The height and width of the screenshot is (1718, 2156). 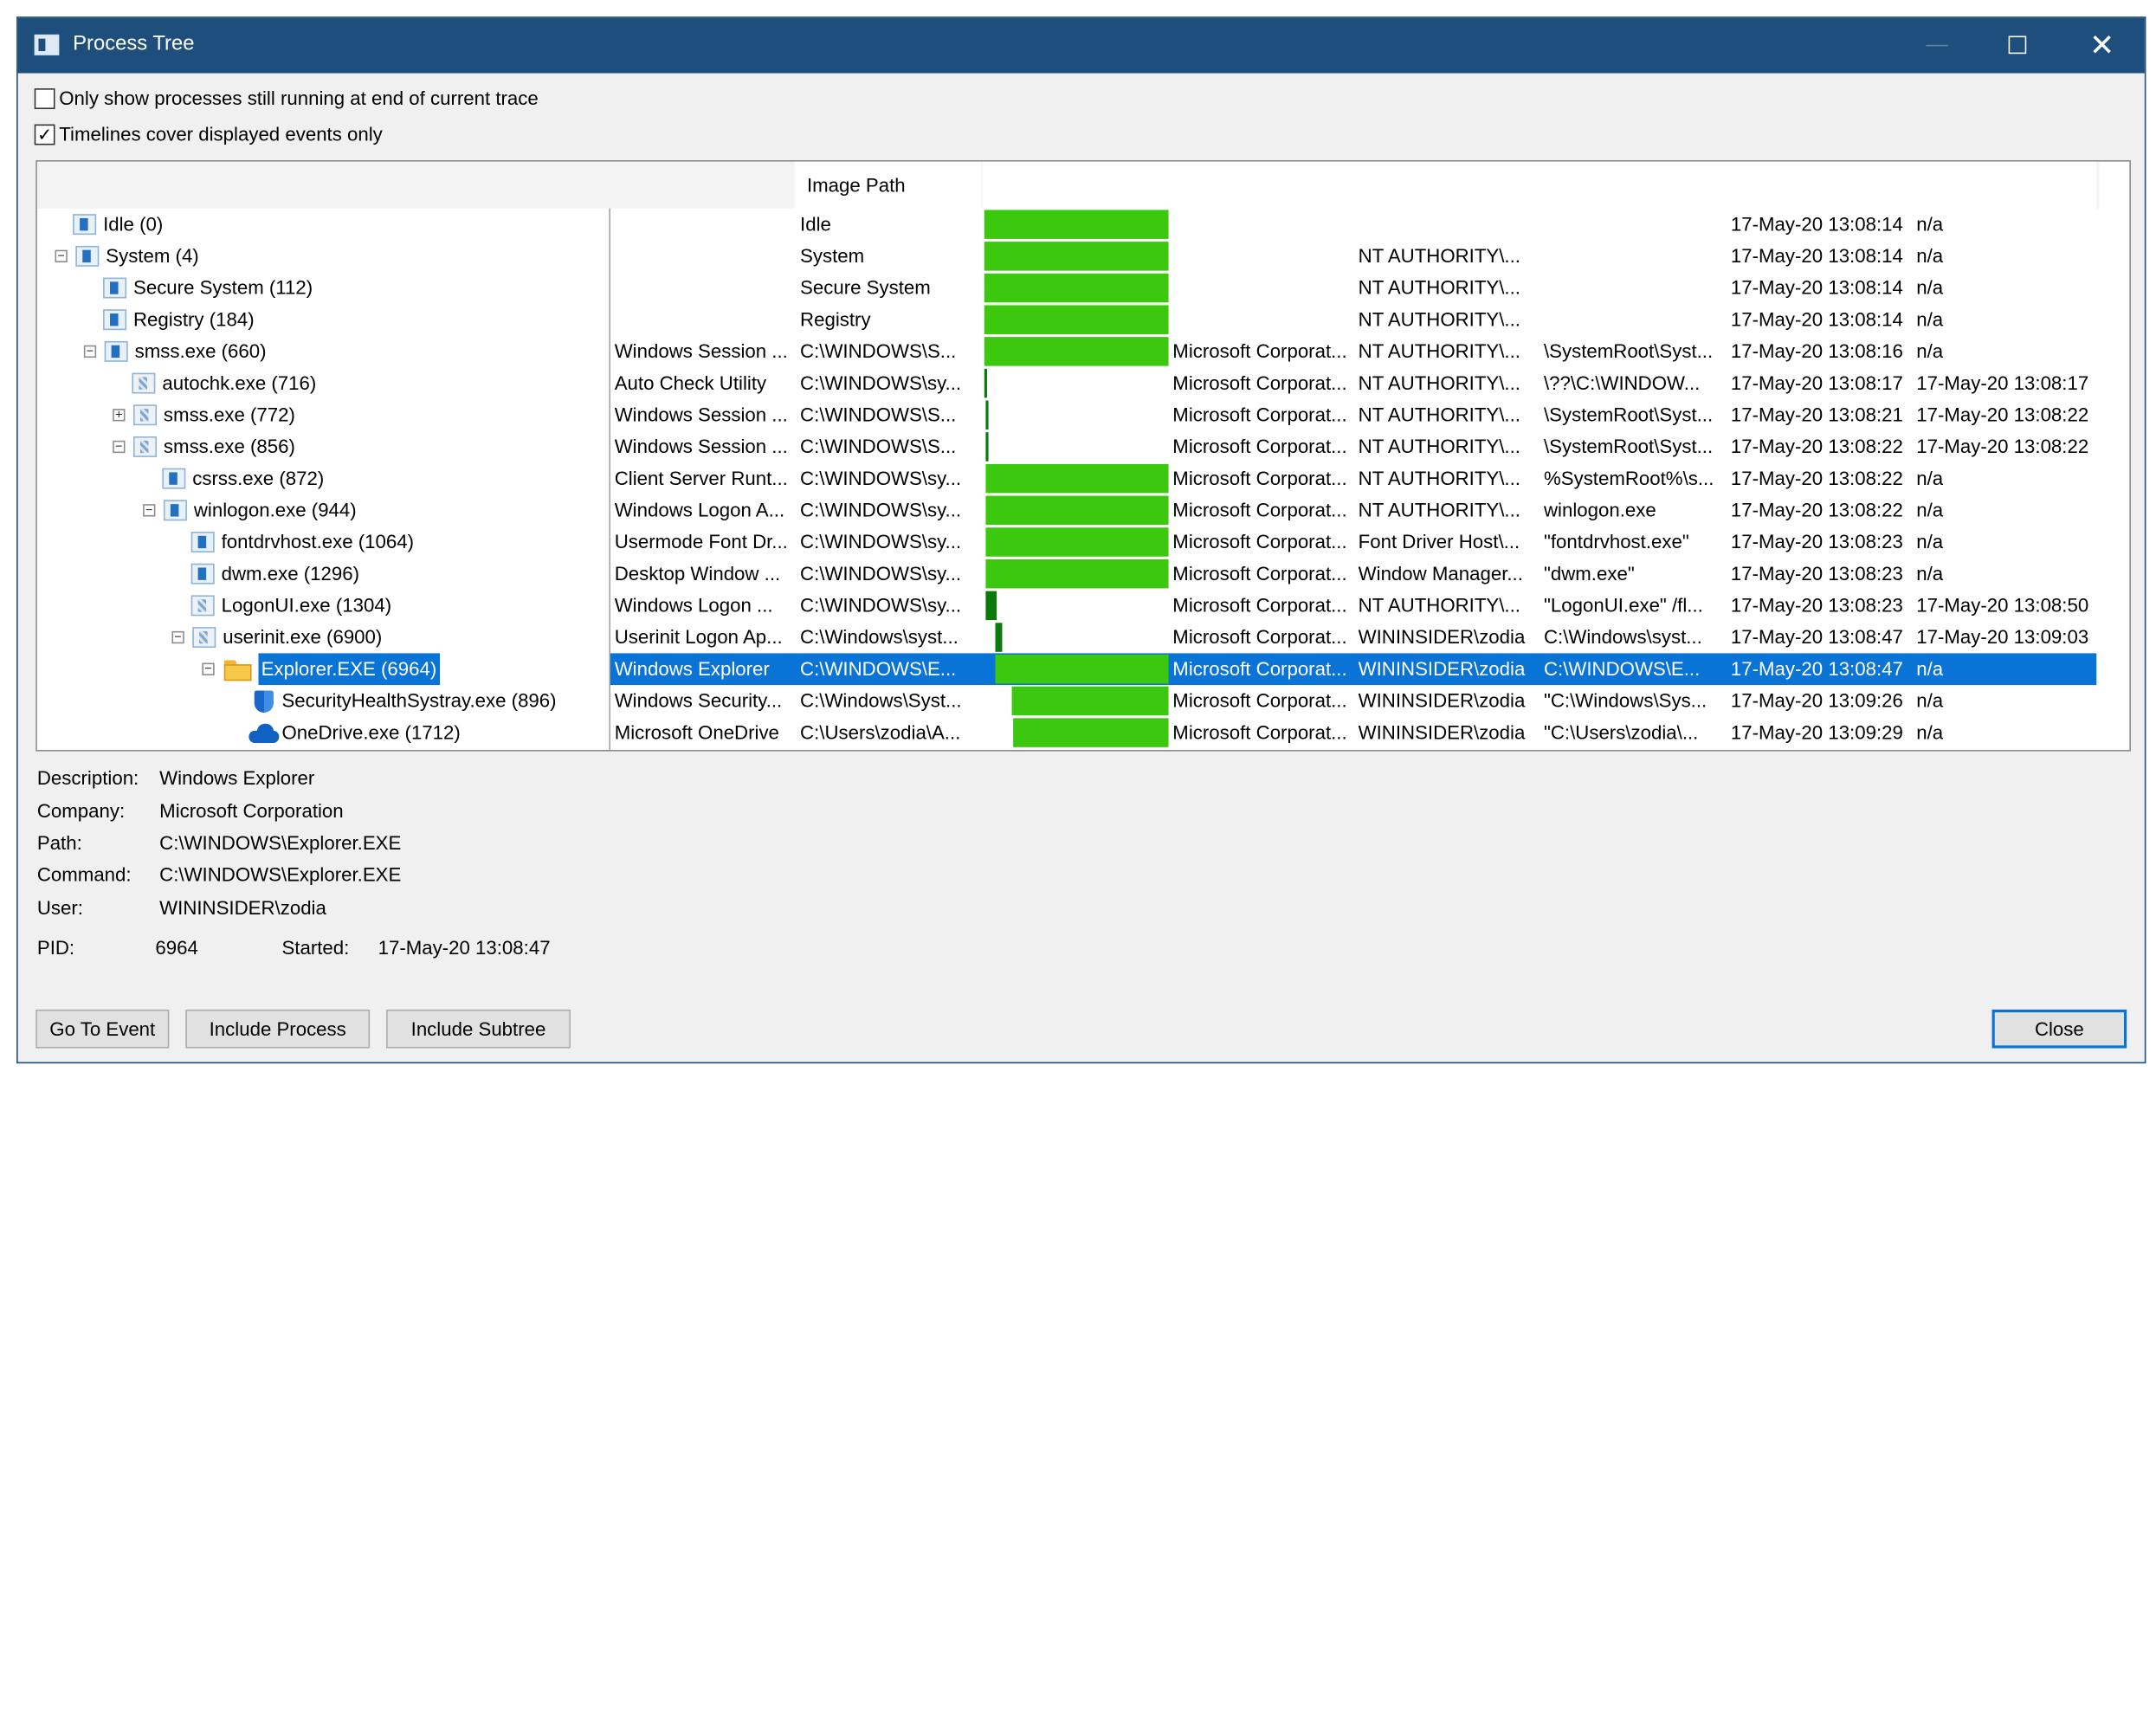 What do you see at coordinates (240, 383) in the screenshot?
I see `process-name: autochk.exe (716)` at bounding box center [240, 383].